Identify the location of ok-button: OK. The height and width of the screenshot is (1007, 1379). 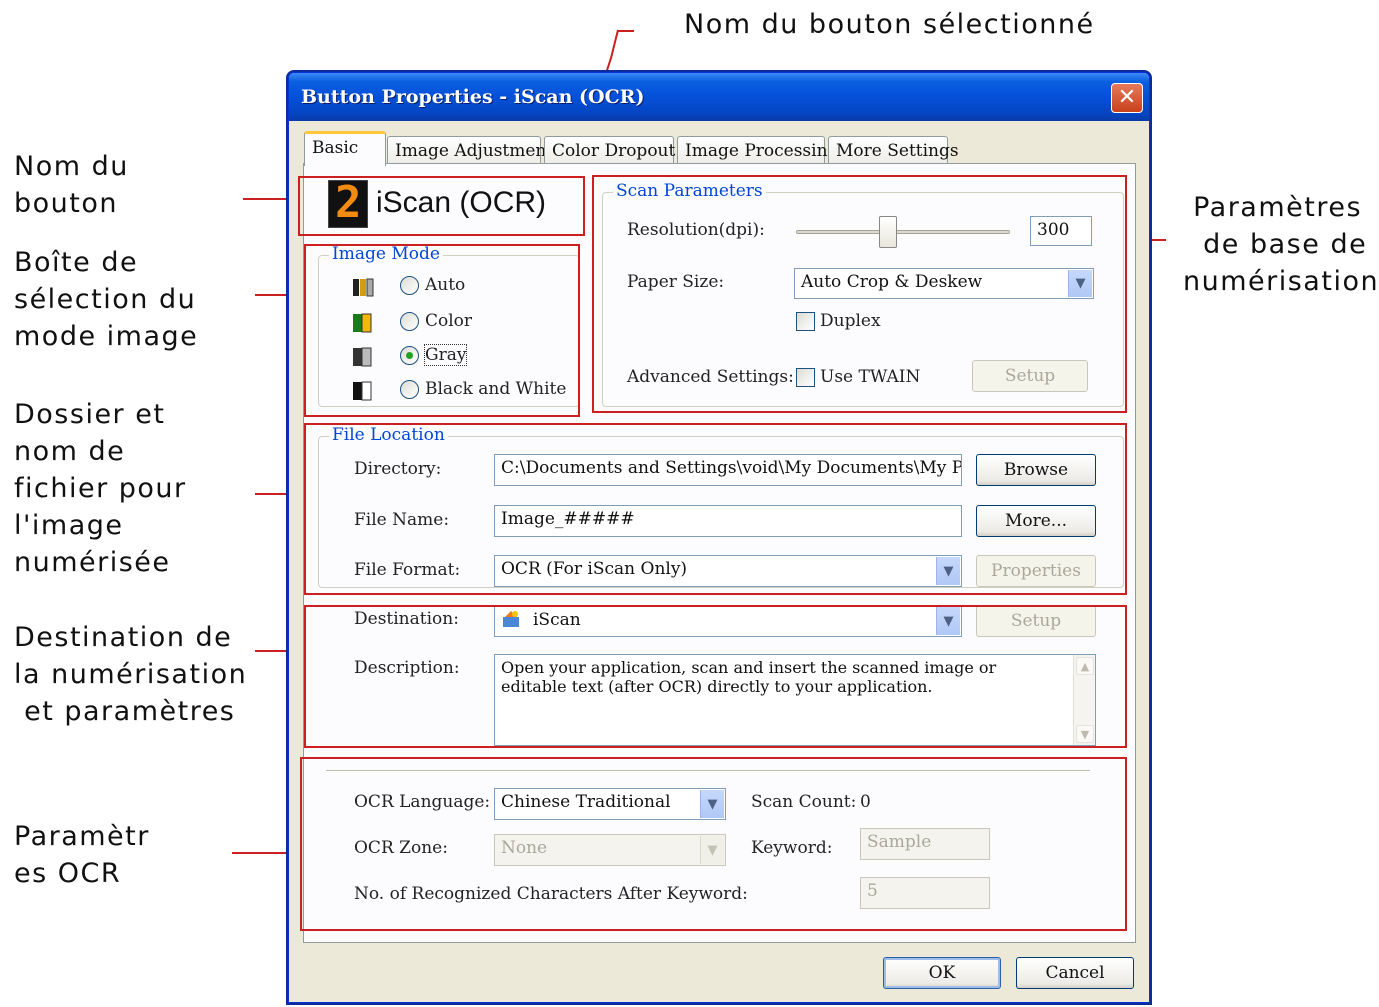
(942, 973).